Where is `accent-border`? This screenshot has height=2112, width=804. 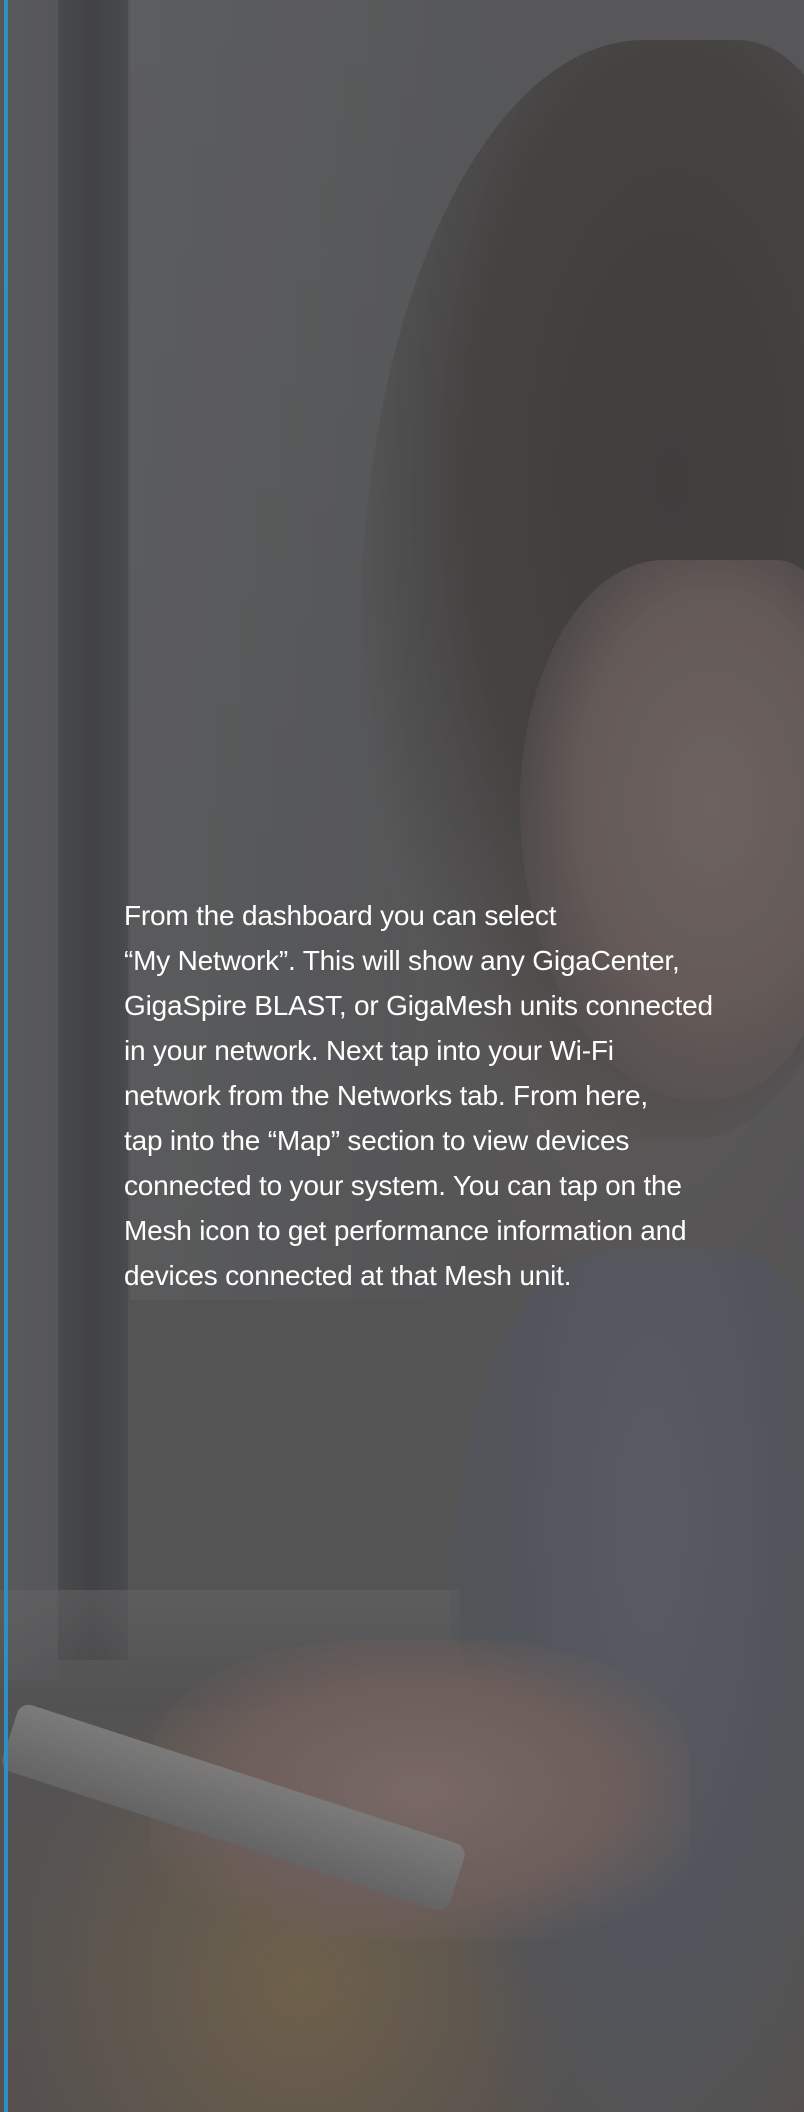
accent-border is located at coordinates (6, 1056).